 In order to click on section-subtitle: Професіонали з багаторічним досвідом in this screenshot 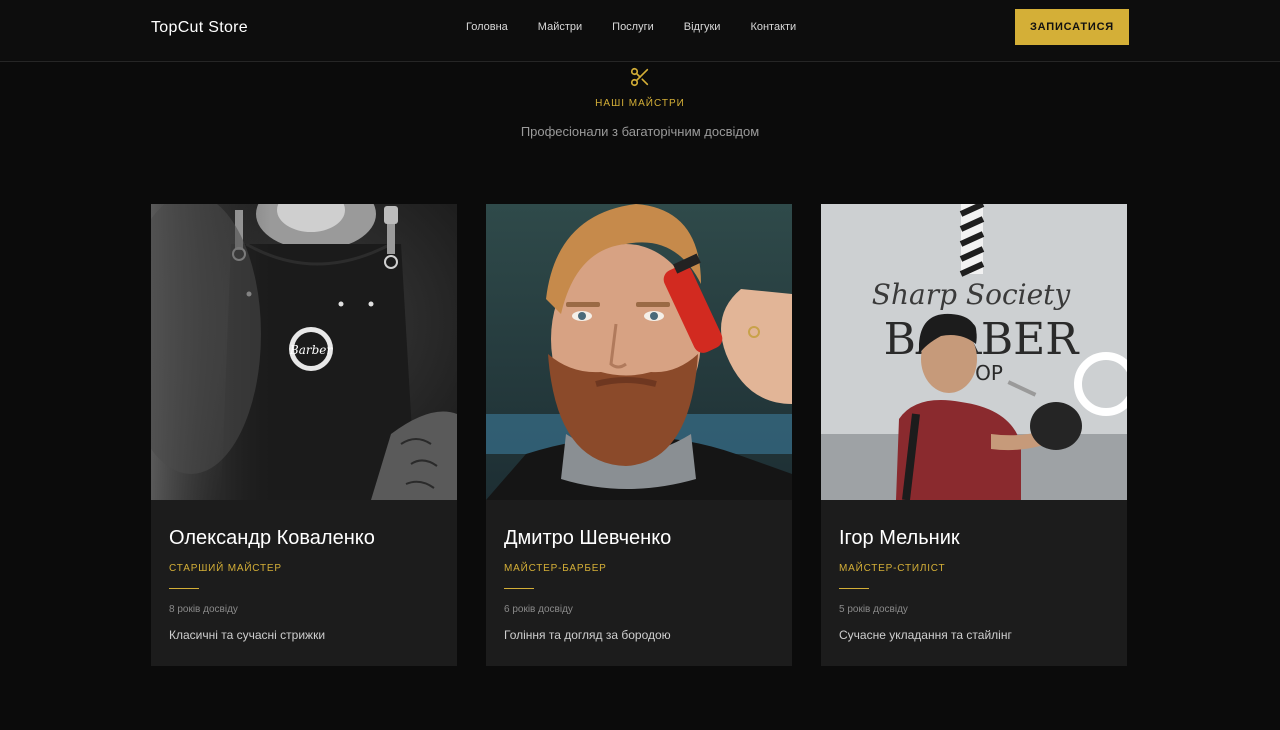, I will do `click(640, 131)`.